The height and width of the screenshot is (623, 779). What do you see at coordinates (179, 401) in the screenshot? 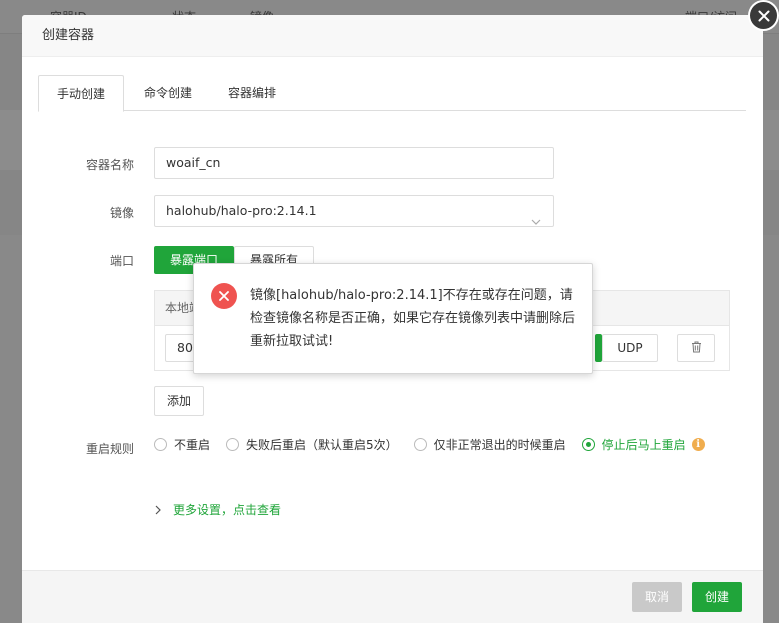
I see `add-port-button: 添加` at bounding box center [179, 401].